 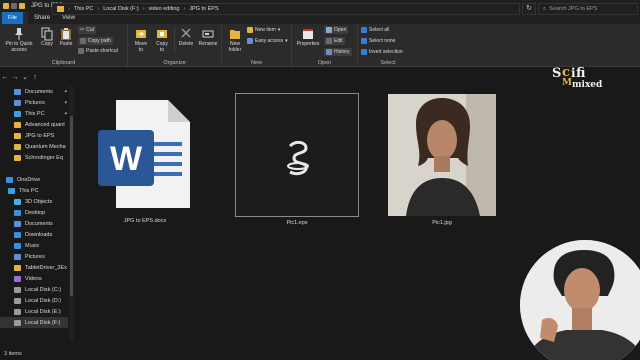 What do you see at coordinates (15, 77) in the screenshot?
I see `forward-arrow-icon: →` at bounding box center [15, 77].